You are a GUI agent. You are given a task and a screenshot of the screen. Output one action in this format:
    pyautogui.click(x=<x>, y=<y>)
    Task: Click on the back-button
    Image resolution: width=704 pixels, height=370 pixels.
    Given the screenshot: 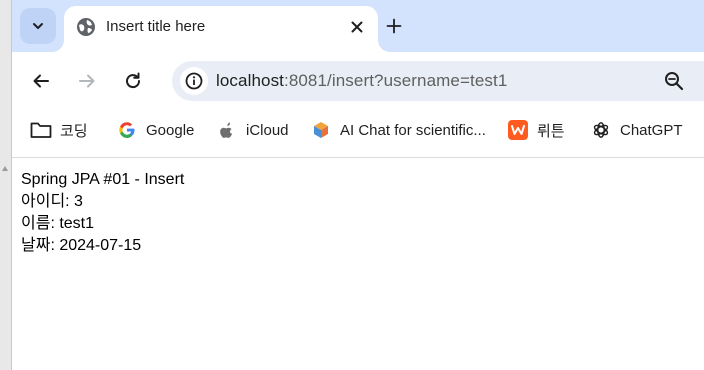 What is the action you would take?
    pyautogui.click(x=41, y=81)
    